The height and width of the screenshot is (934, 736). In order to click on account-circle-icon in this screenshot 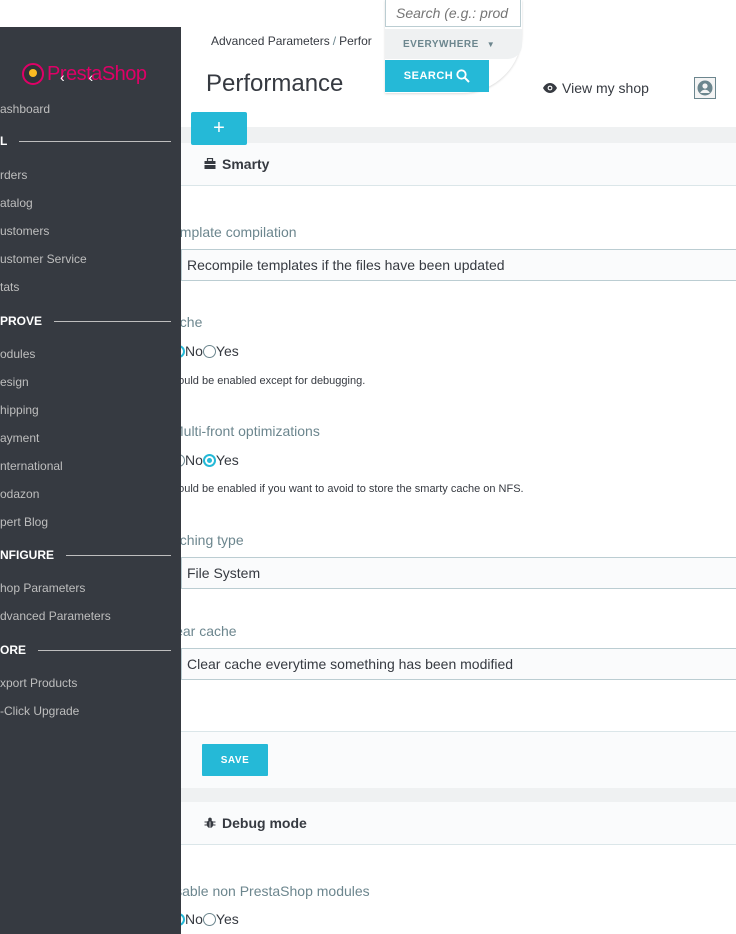, I will do `click(705, 88)`.